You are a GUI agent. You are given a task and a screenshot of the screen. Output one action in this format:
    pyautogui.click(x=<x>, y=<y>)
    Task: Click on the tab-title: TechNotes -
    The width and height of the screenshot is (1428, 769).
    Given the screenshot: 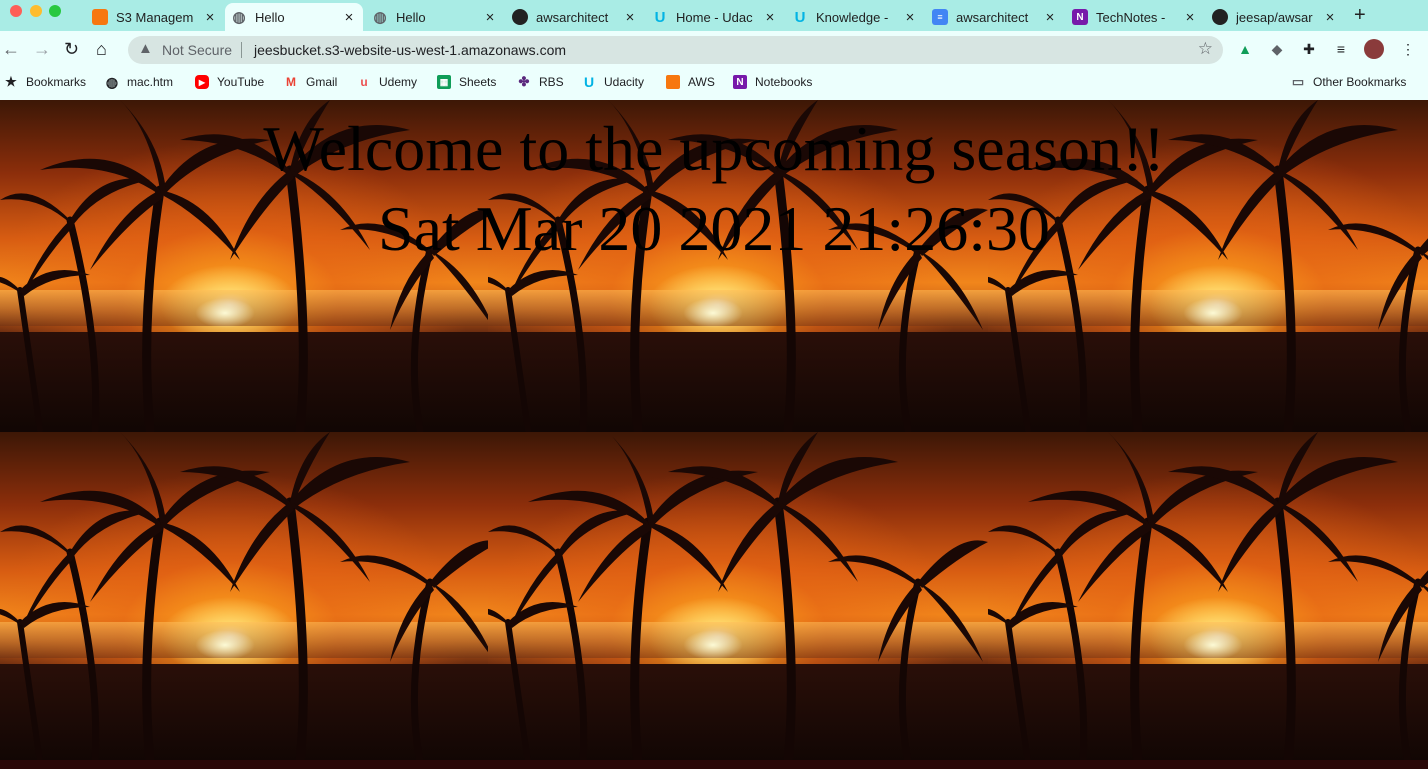 What is the action you would take?
    pyautogui.click(x=1131, y=17)
    